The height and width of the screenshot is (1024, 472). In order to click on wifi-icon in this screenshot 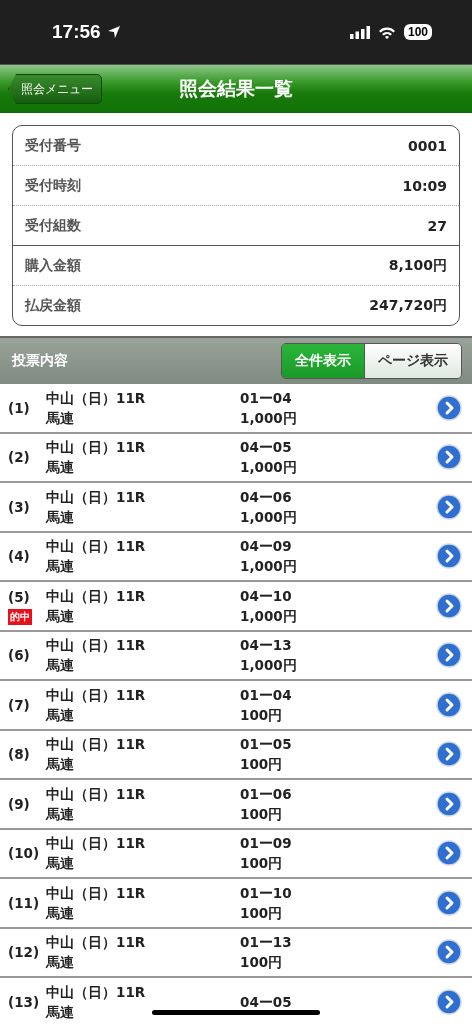, I will do `click(386, 32)`.